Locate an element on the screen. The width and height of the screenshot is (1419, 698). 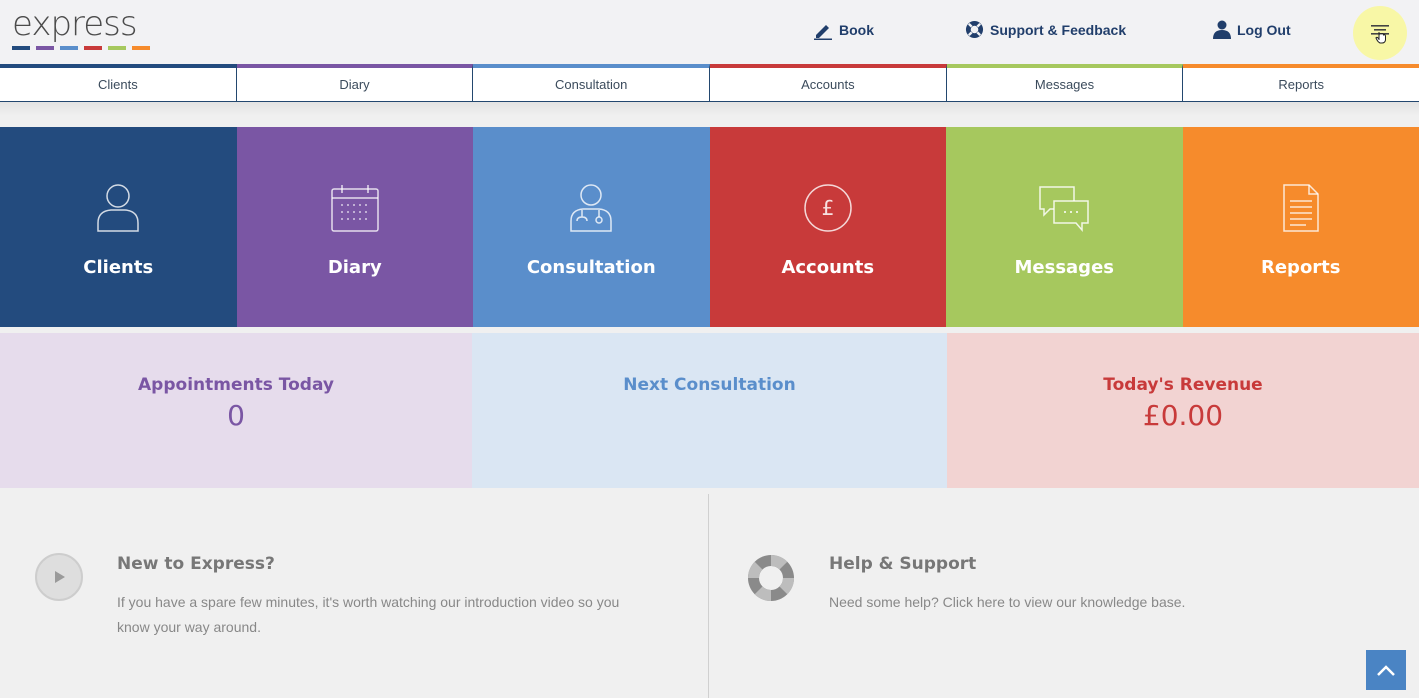
support-label: Support & Feedback is located at coordinates (1058, 29).